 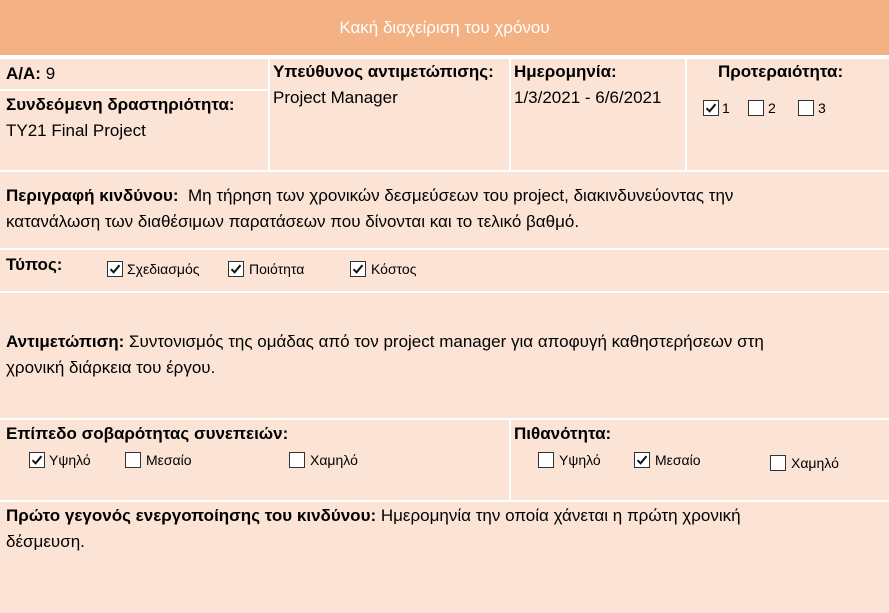 I want to click on severity-option-label: Χαμηλό, so click(x=334, y=460).